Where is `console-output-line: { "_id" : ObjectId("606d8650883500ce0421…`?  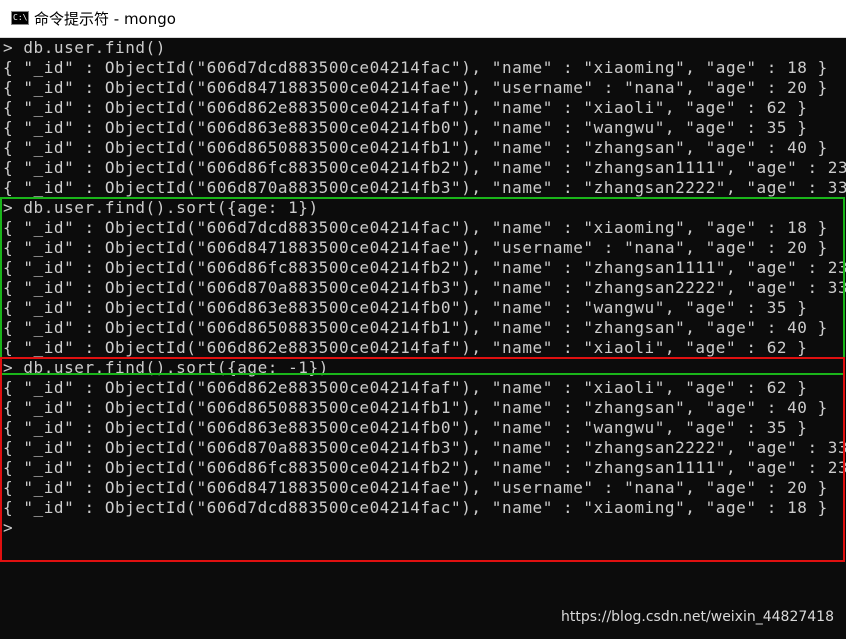
console-output-line: { "_id" : ObjectId("606d8650883500ce0421… is located at coordinates (415, 147).